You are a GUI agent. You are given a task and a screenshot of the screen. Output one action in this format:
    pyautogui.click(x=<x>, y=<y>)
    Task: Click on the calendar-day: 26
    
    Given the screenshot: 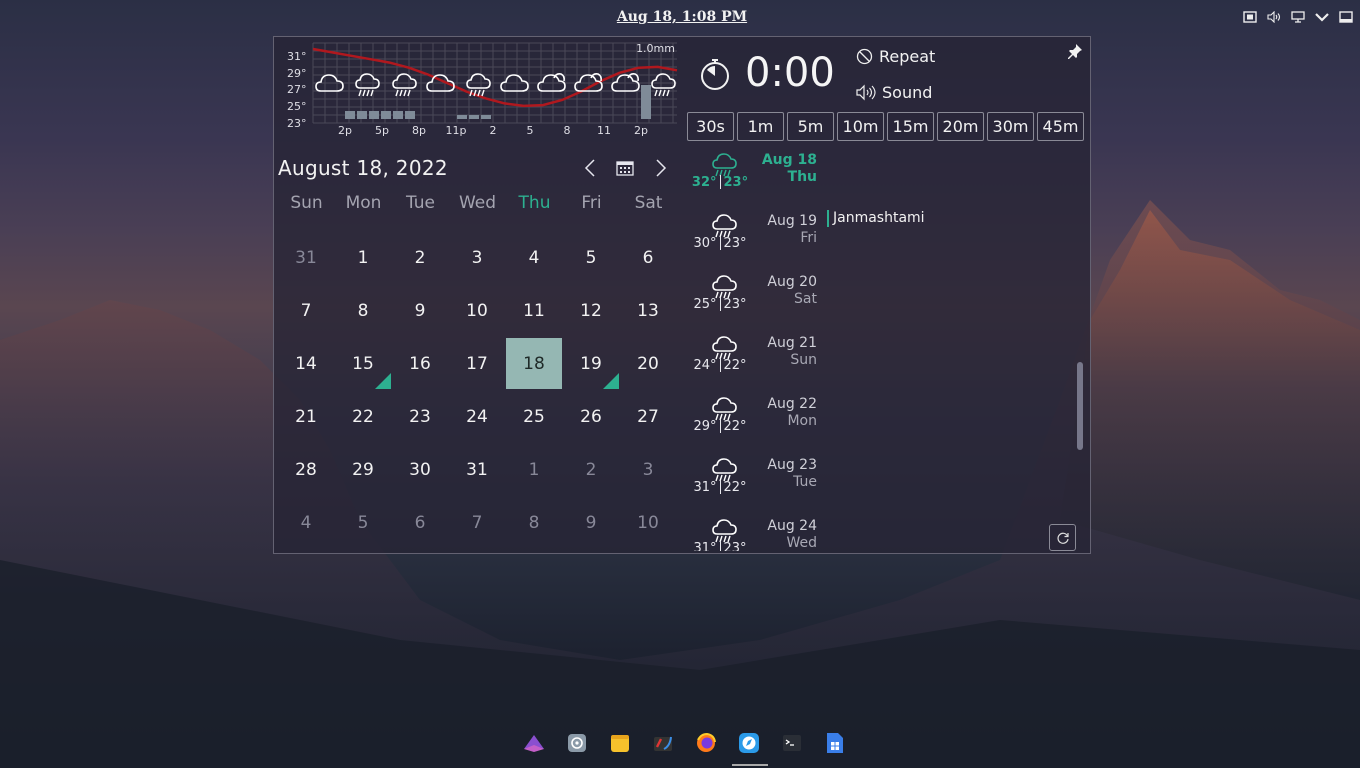 What is the action you would take?
    pyautogui.click(x=591, y=416)
    